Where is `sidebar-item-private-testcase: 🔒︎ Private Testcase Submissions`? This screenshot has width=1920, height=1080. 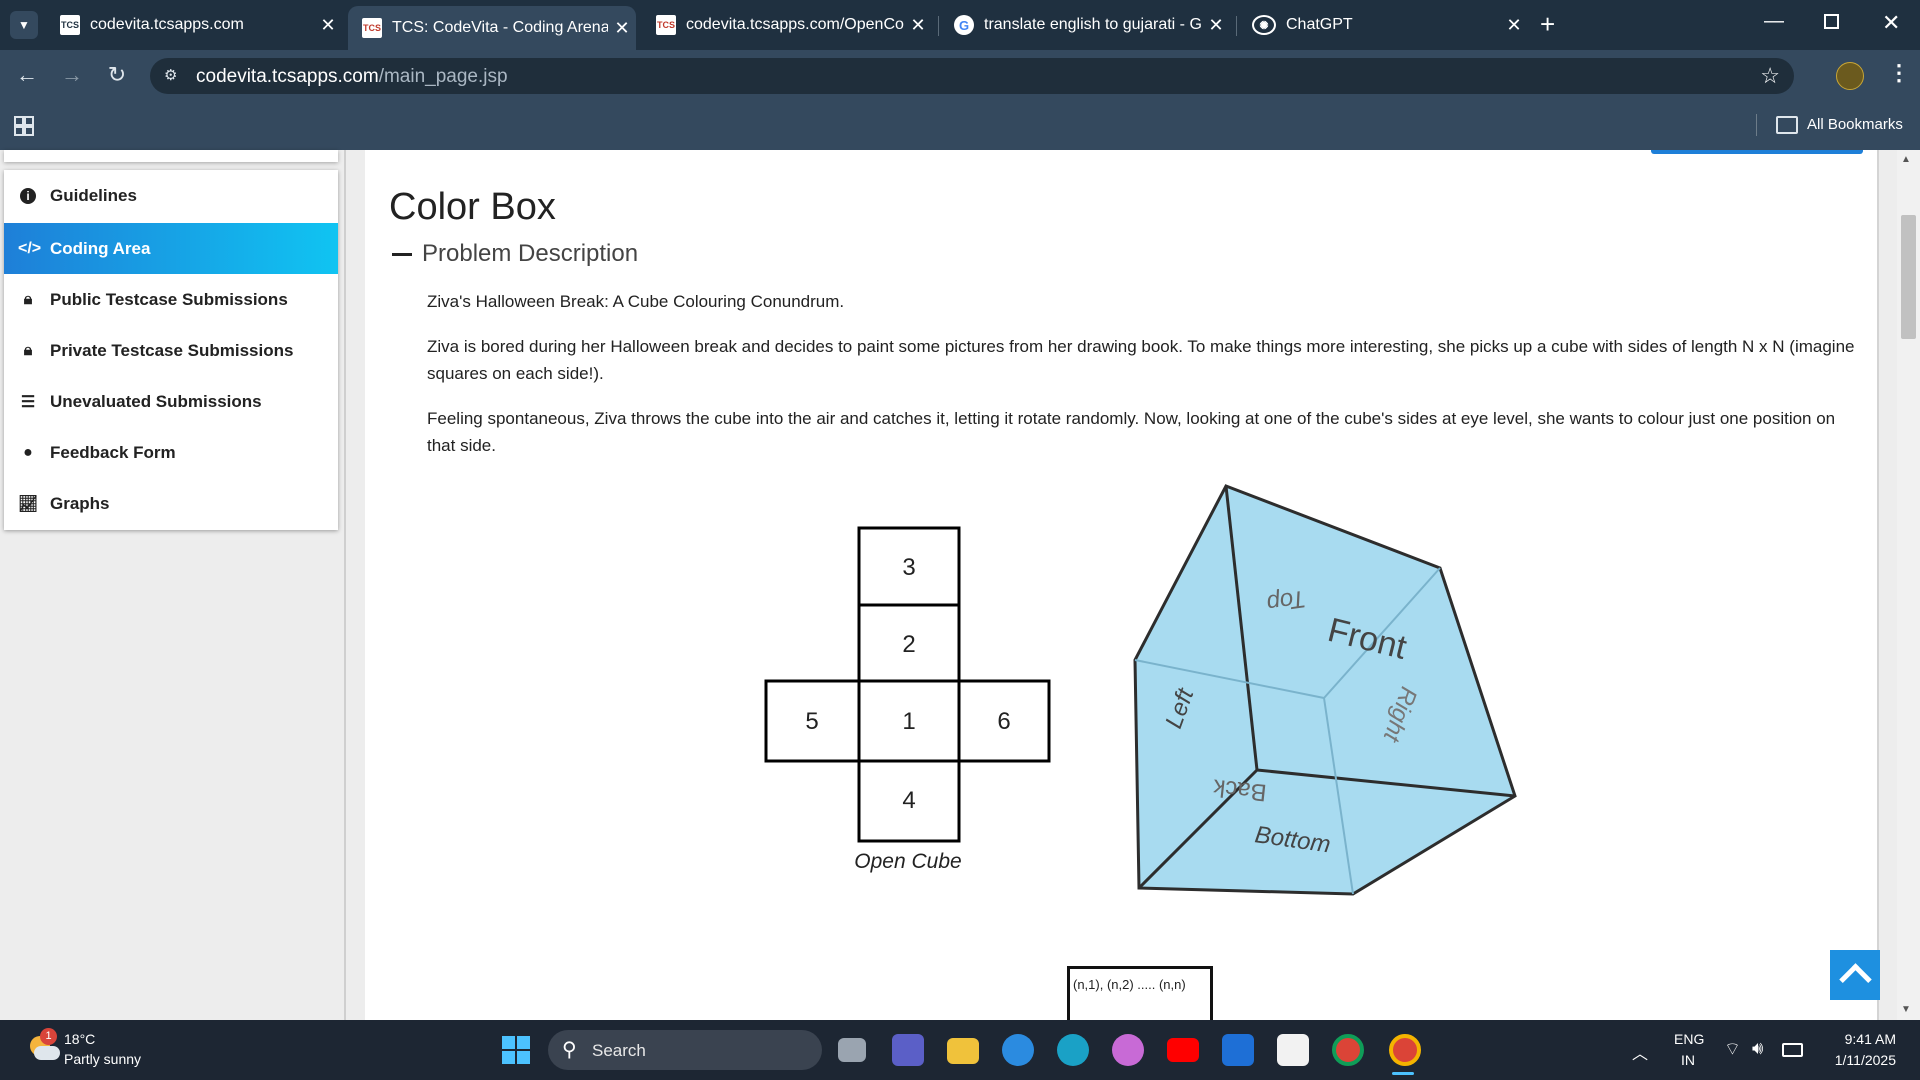
sidebar-item-private-testcase: 🔒︎ Private Testcase Submissions is located at coordinates (171, 350).